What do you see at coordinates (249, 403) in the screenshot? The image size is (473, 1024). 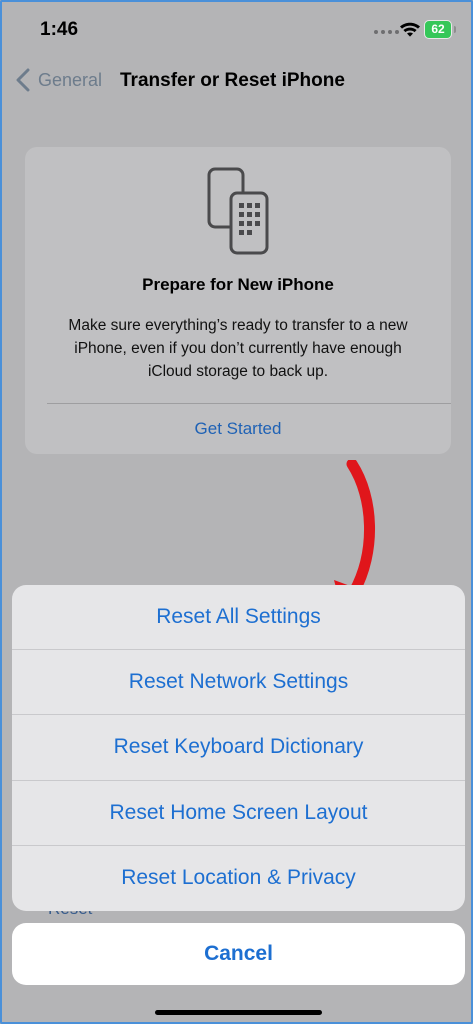 I see `card-divider` at bounding box center [249, 403].